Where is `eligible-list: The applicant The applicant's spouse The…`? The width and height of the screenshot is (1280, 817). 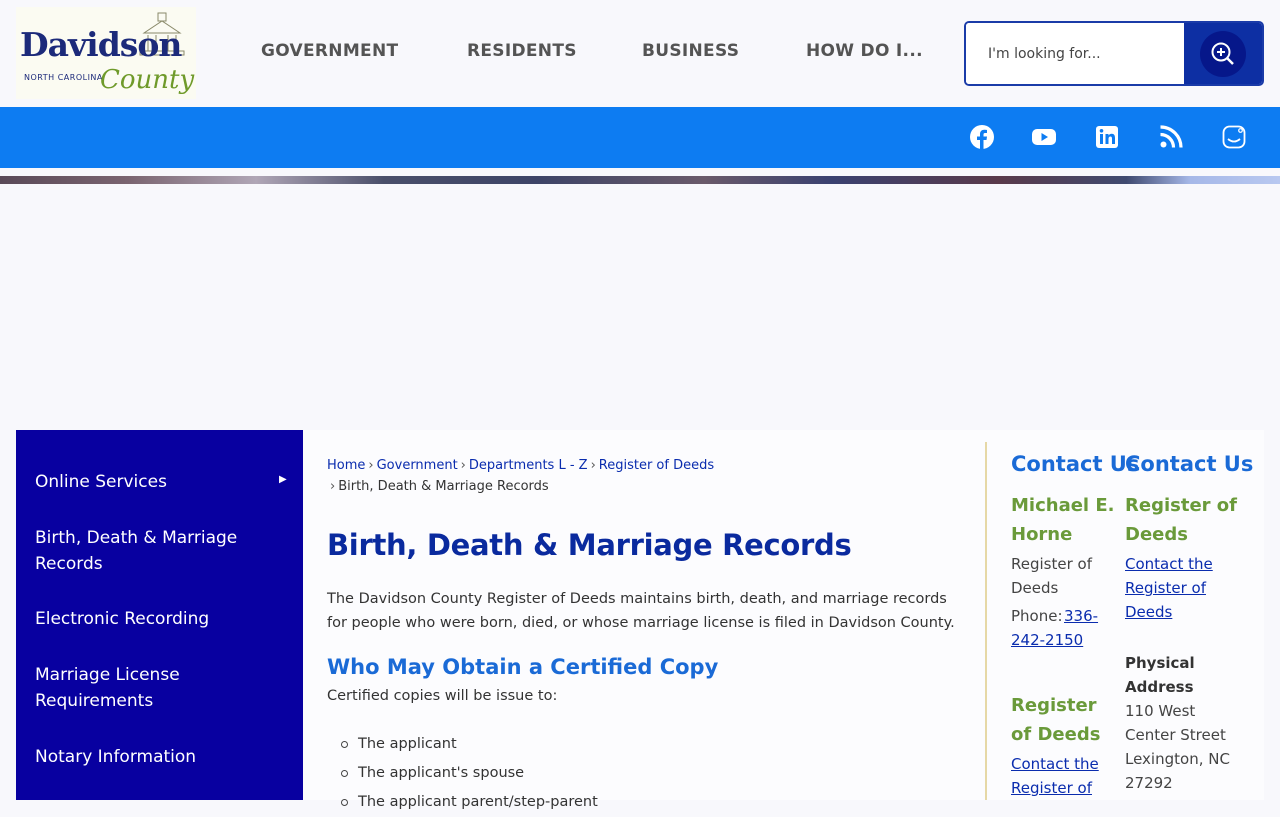
eligible-list: The applicant The applicant's spouse The… is located at coordinates (469, 773).